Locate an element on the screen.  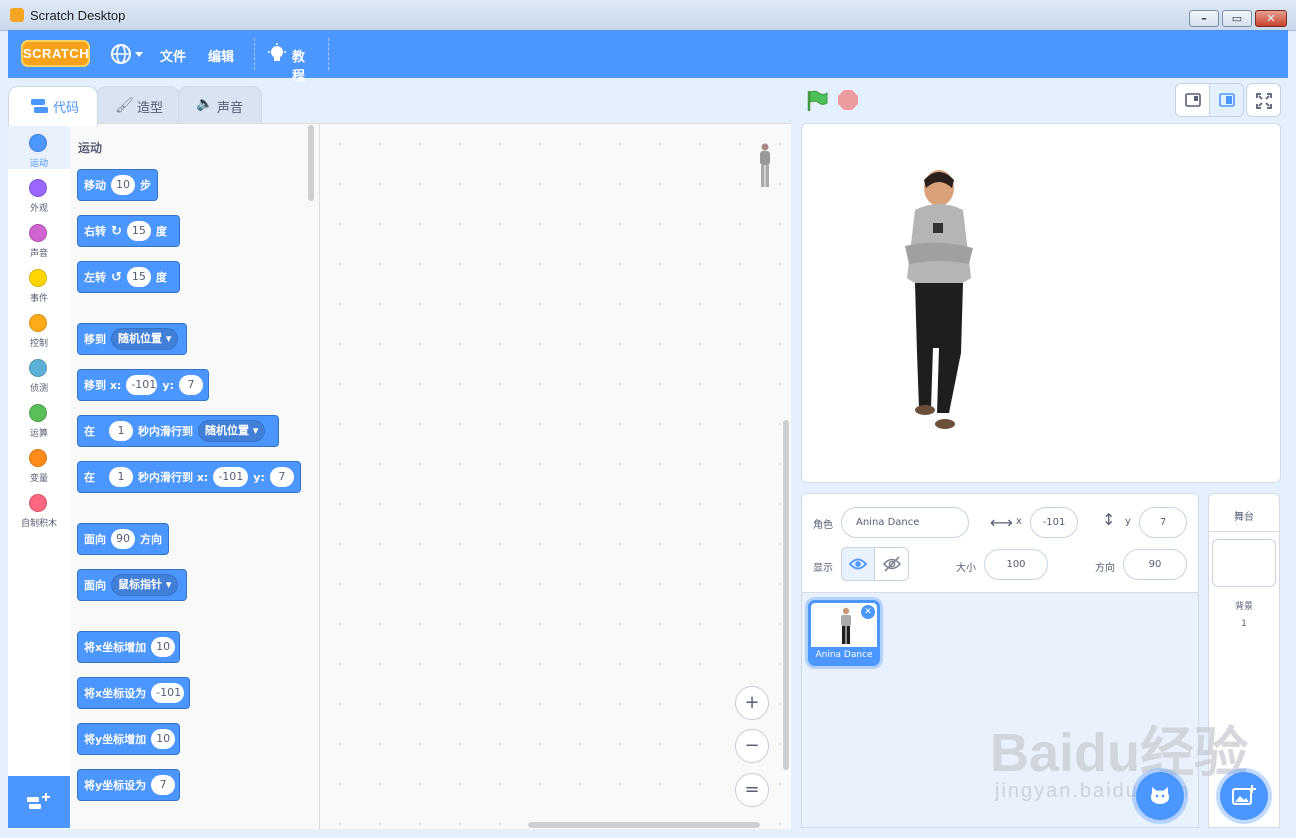
normal-stage-button is located at coordinates (1226, 100).